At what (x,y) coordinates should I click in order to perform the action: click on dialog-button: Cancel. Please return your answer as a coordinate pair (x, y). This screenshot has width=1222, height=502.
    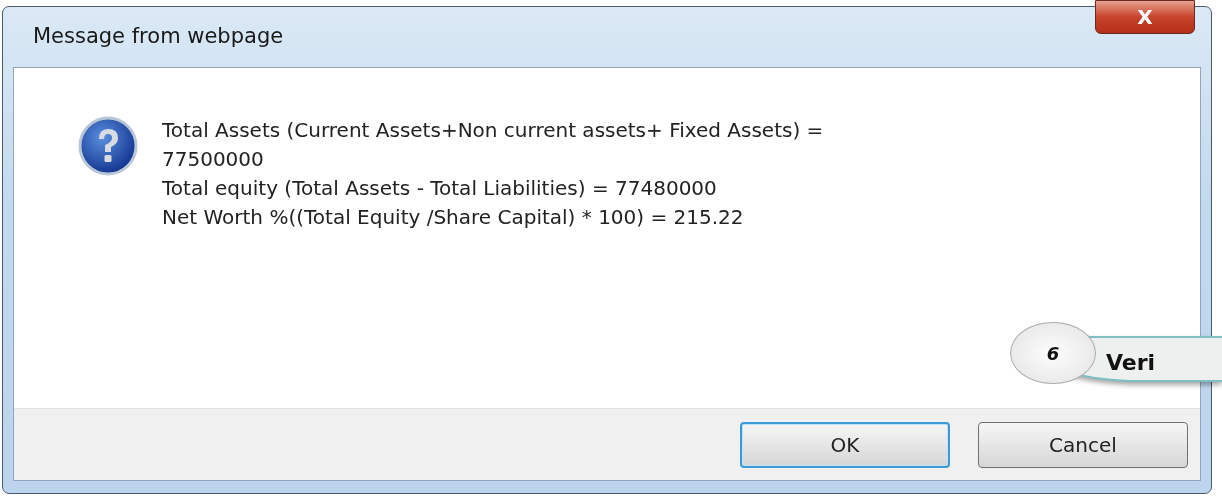
    Looking at the image, I should click on (1083, 444).